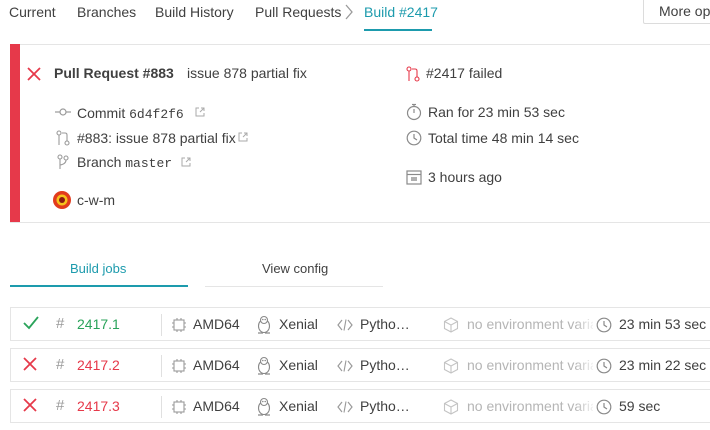 This screenshot has width=710, height=430. What do you see at coordinates (247, 73) in the screenshot?
I see `commit-message: issue 878 partial fix` at bounding box center [247, 73].